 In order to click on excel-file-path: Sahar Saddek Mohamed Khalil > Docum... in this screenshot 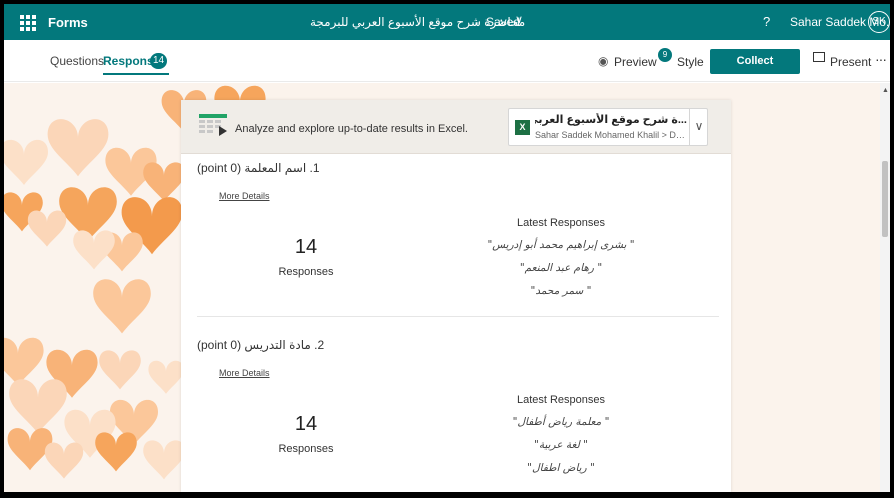, I will do `click(611, 135)`.